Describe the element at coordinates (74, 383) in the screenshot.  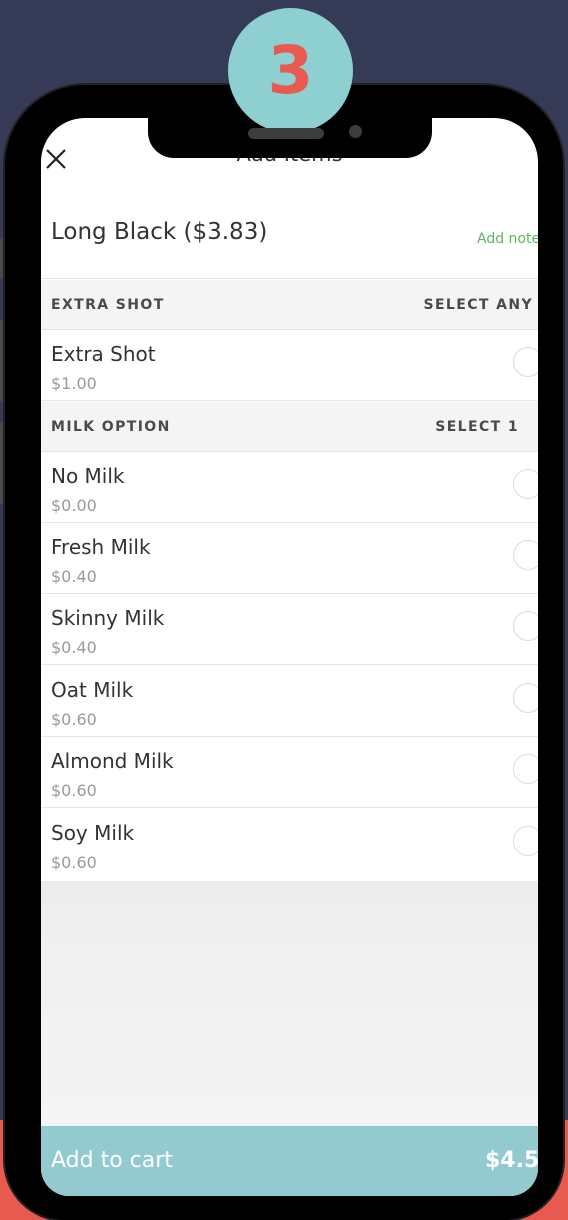
I see `option-price: $1.00` at that location.